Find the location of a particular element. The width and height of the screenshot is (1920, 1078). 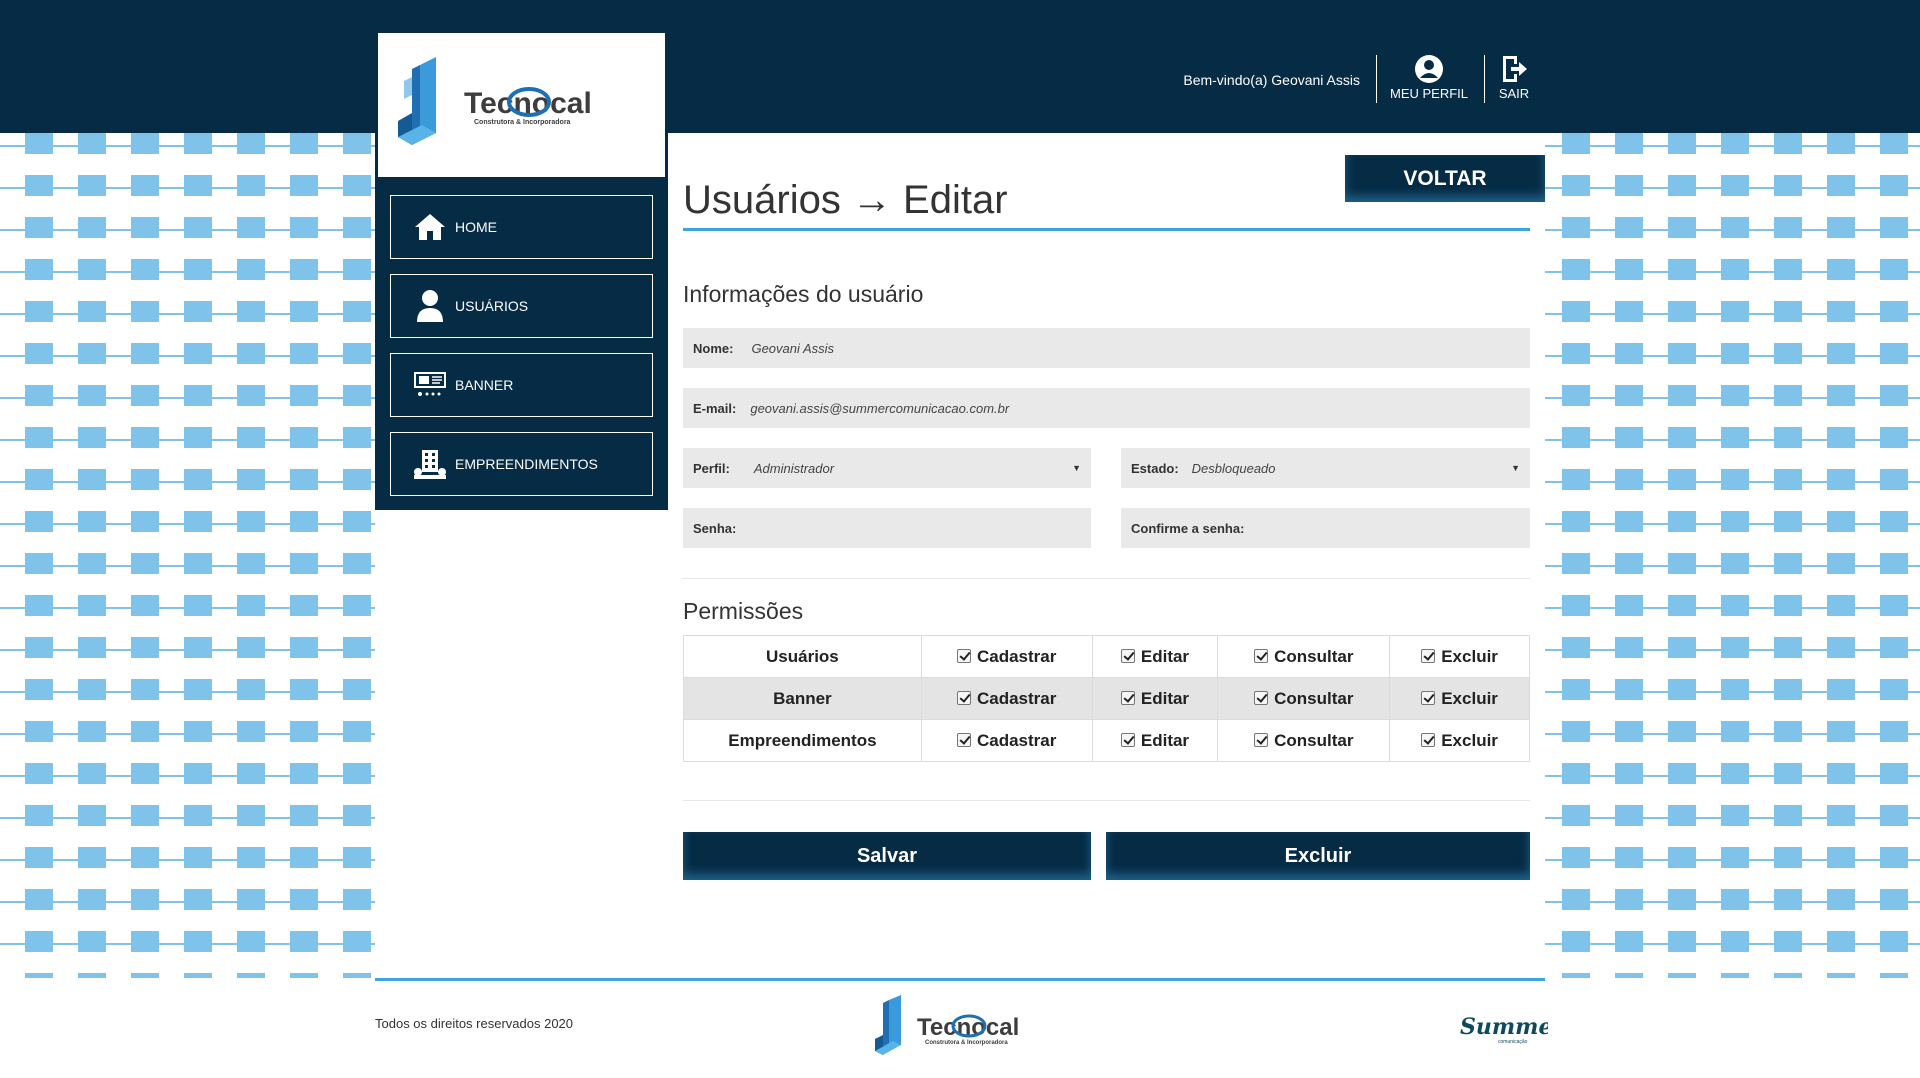

title-divider is located at coordinates (1106, 229).